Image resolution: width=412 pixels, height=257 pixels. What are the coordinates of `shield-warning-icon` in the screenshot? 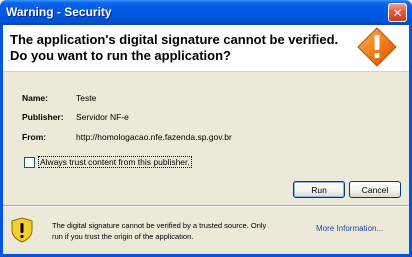 It's located at (22, 230).